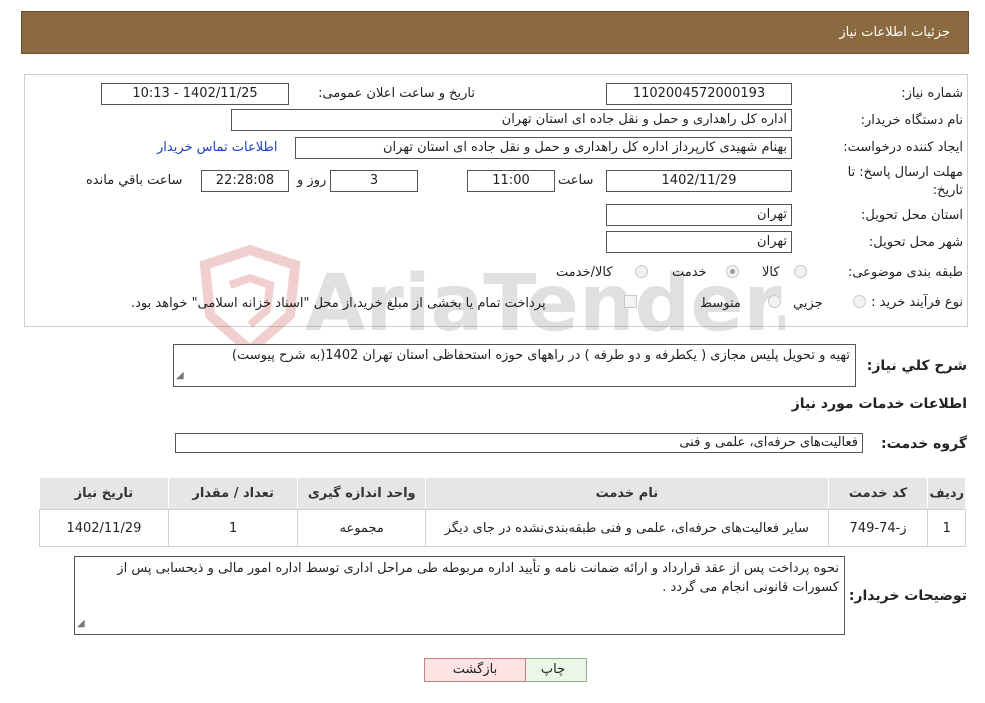  Describe the element at coordinates (878, 528) in the screenshot. I see `cell-service-code: ز-74-749` at that location.